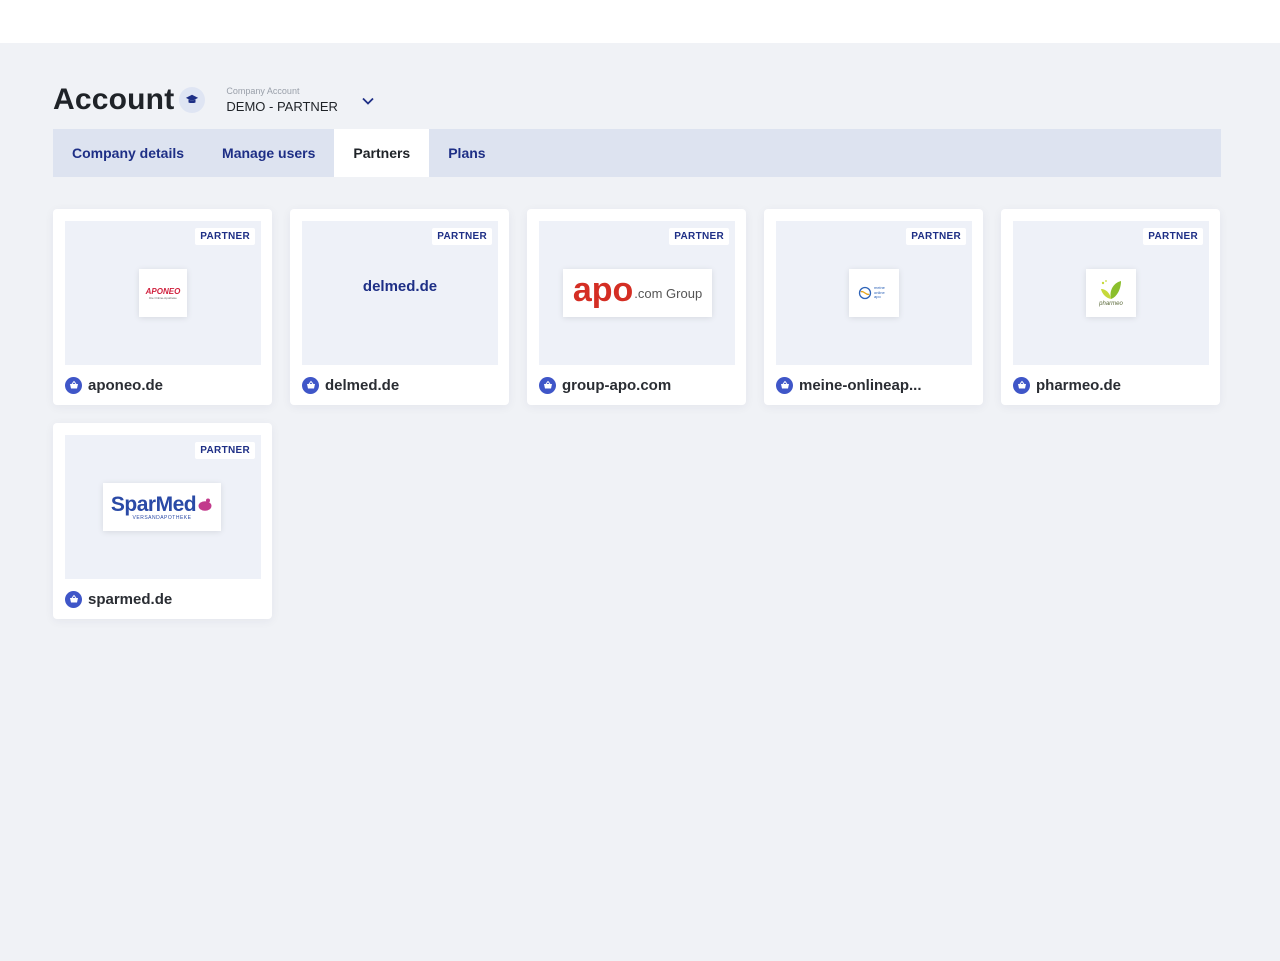 The height and width of the screenshot is (961, 1280). Describe the element at coordinates (128, 153) in the screenshot. I see `tab-company-details: Company details` at that location.